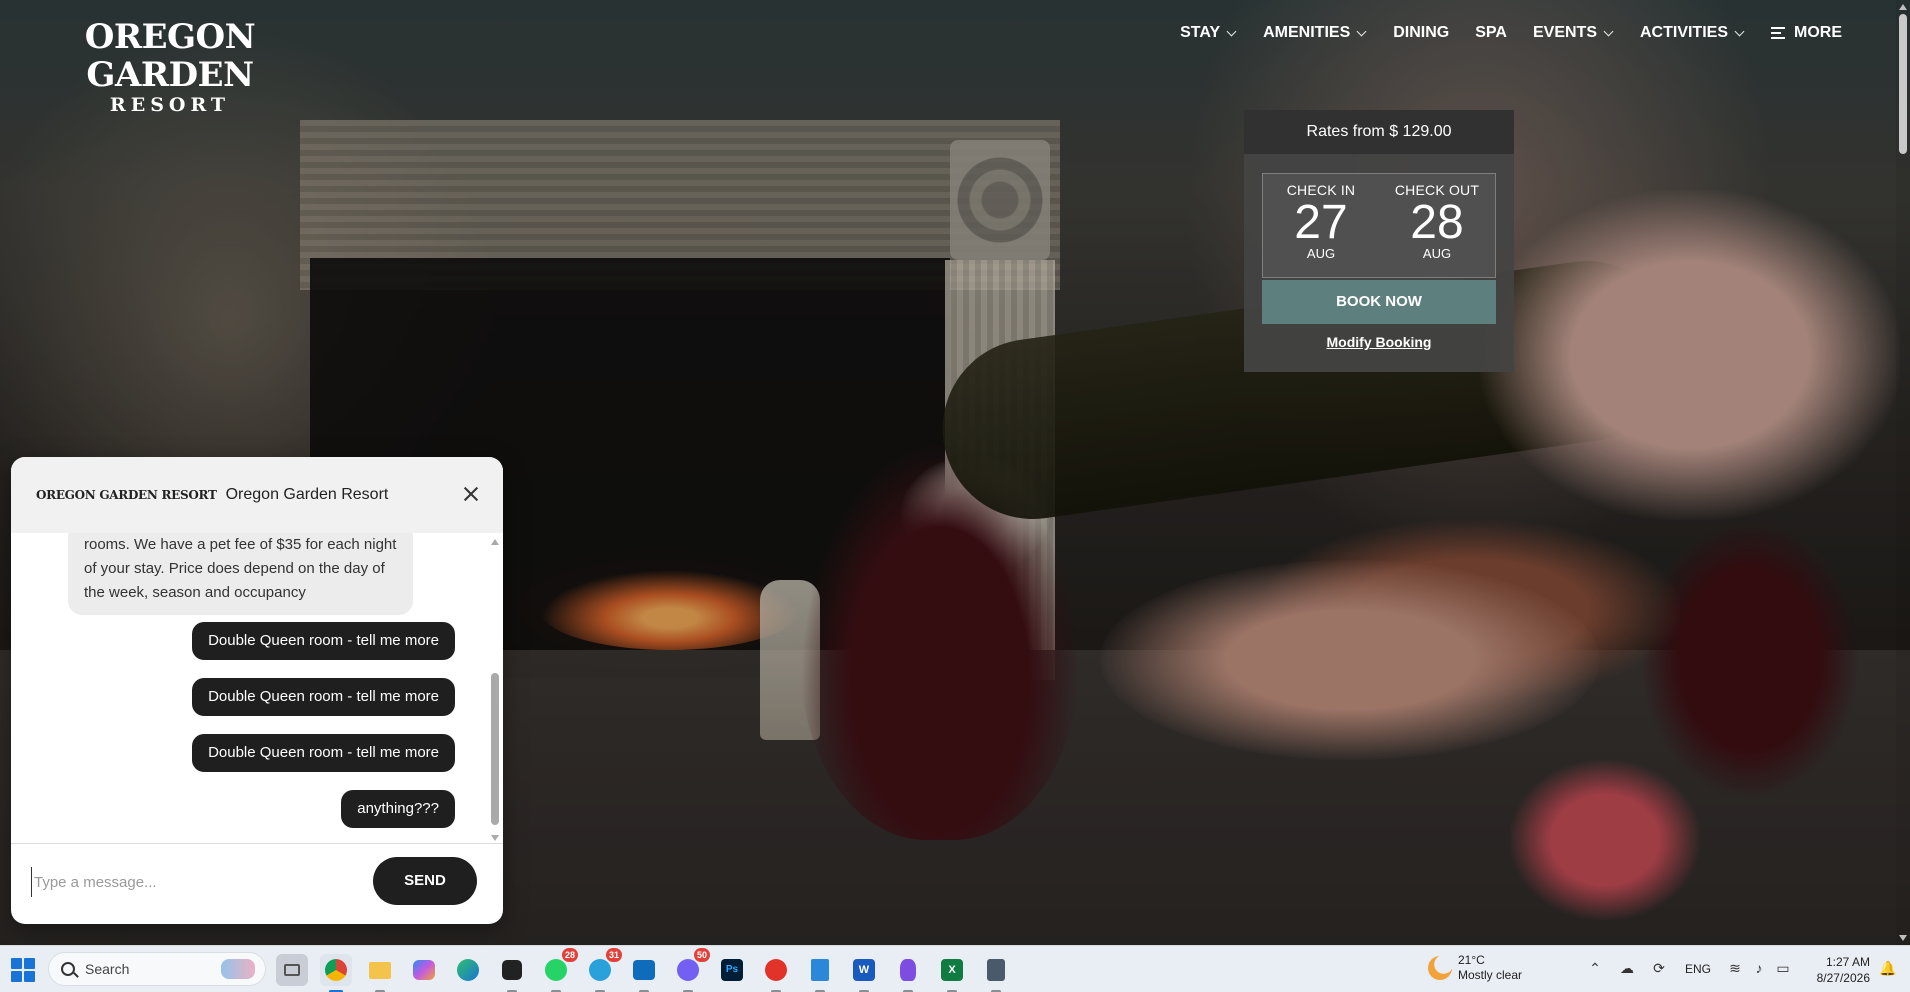  What do you see at coordinates (1903, 472) in the screenshot?
I see `page-scrollbar` at bounding box center [1903, 472].